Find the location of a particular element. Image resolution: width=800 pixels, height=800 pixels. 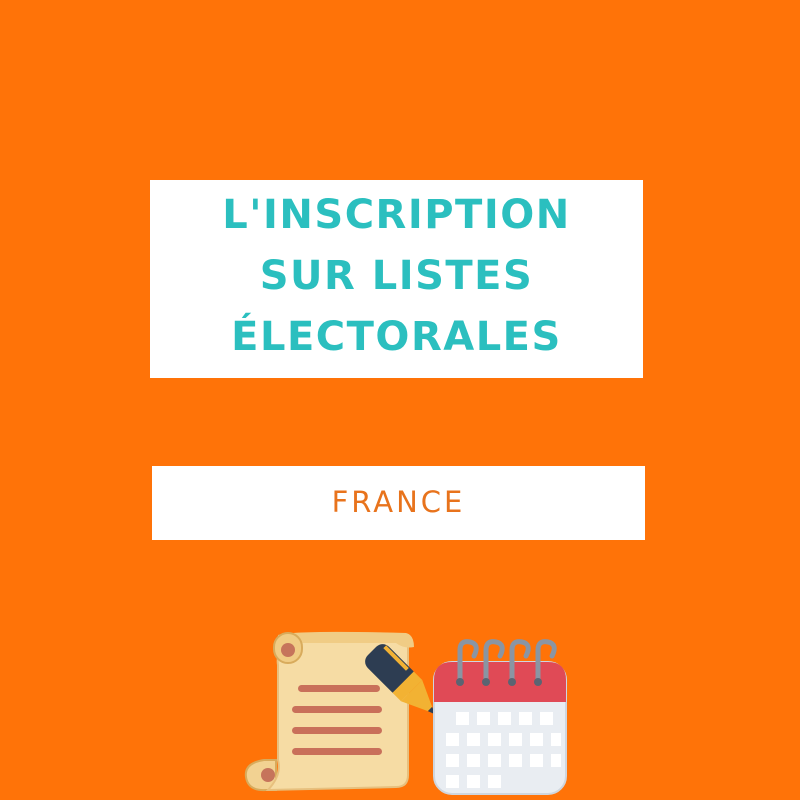

subtitle-country: FRANCE is located at coordinates (398, 502).